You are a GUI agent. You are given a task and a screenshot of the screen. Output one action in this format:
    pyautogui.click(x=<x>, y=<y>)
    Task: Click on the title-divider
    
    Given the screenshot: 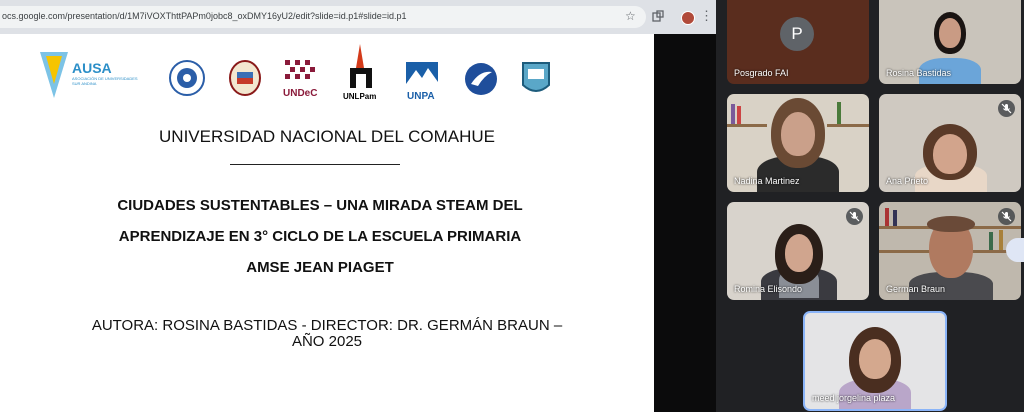 What is the action you would take?
    pyautogui.click(x=315, y=164)
    